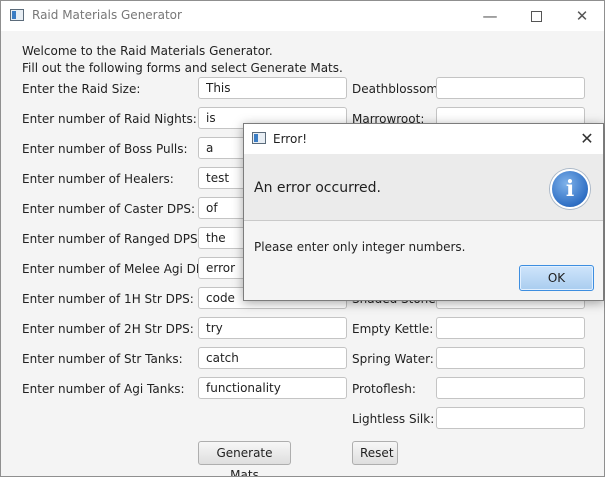  Describe the element at coordinates (587, 139) in the screenshot. I see `dialog-close-button: ✕` at that location.